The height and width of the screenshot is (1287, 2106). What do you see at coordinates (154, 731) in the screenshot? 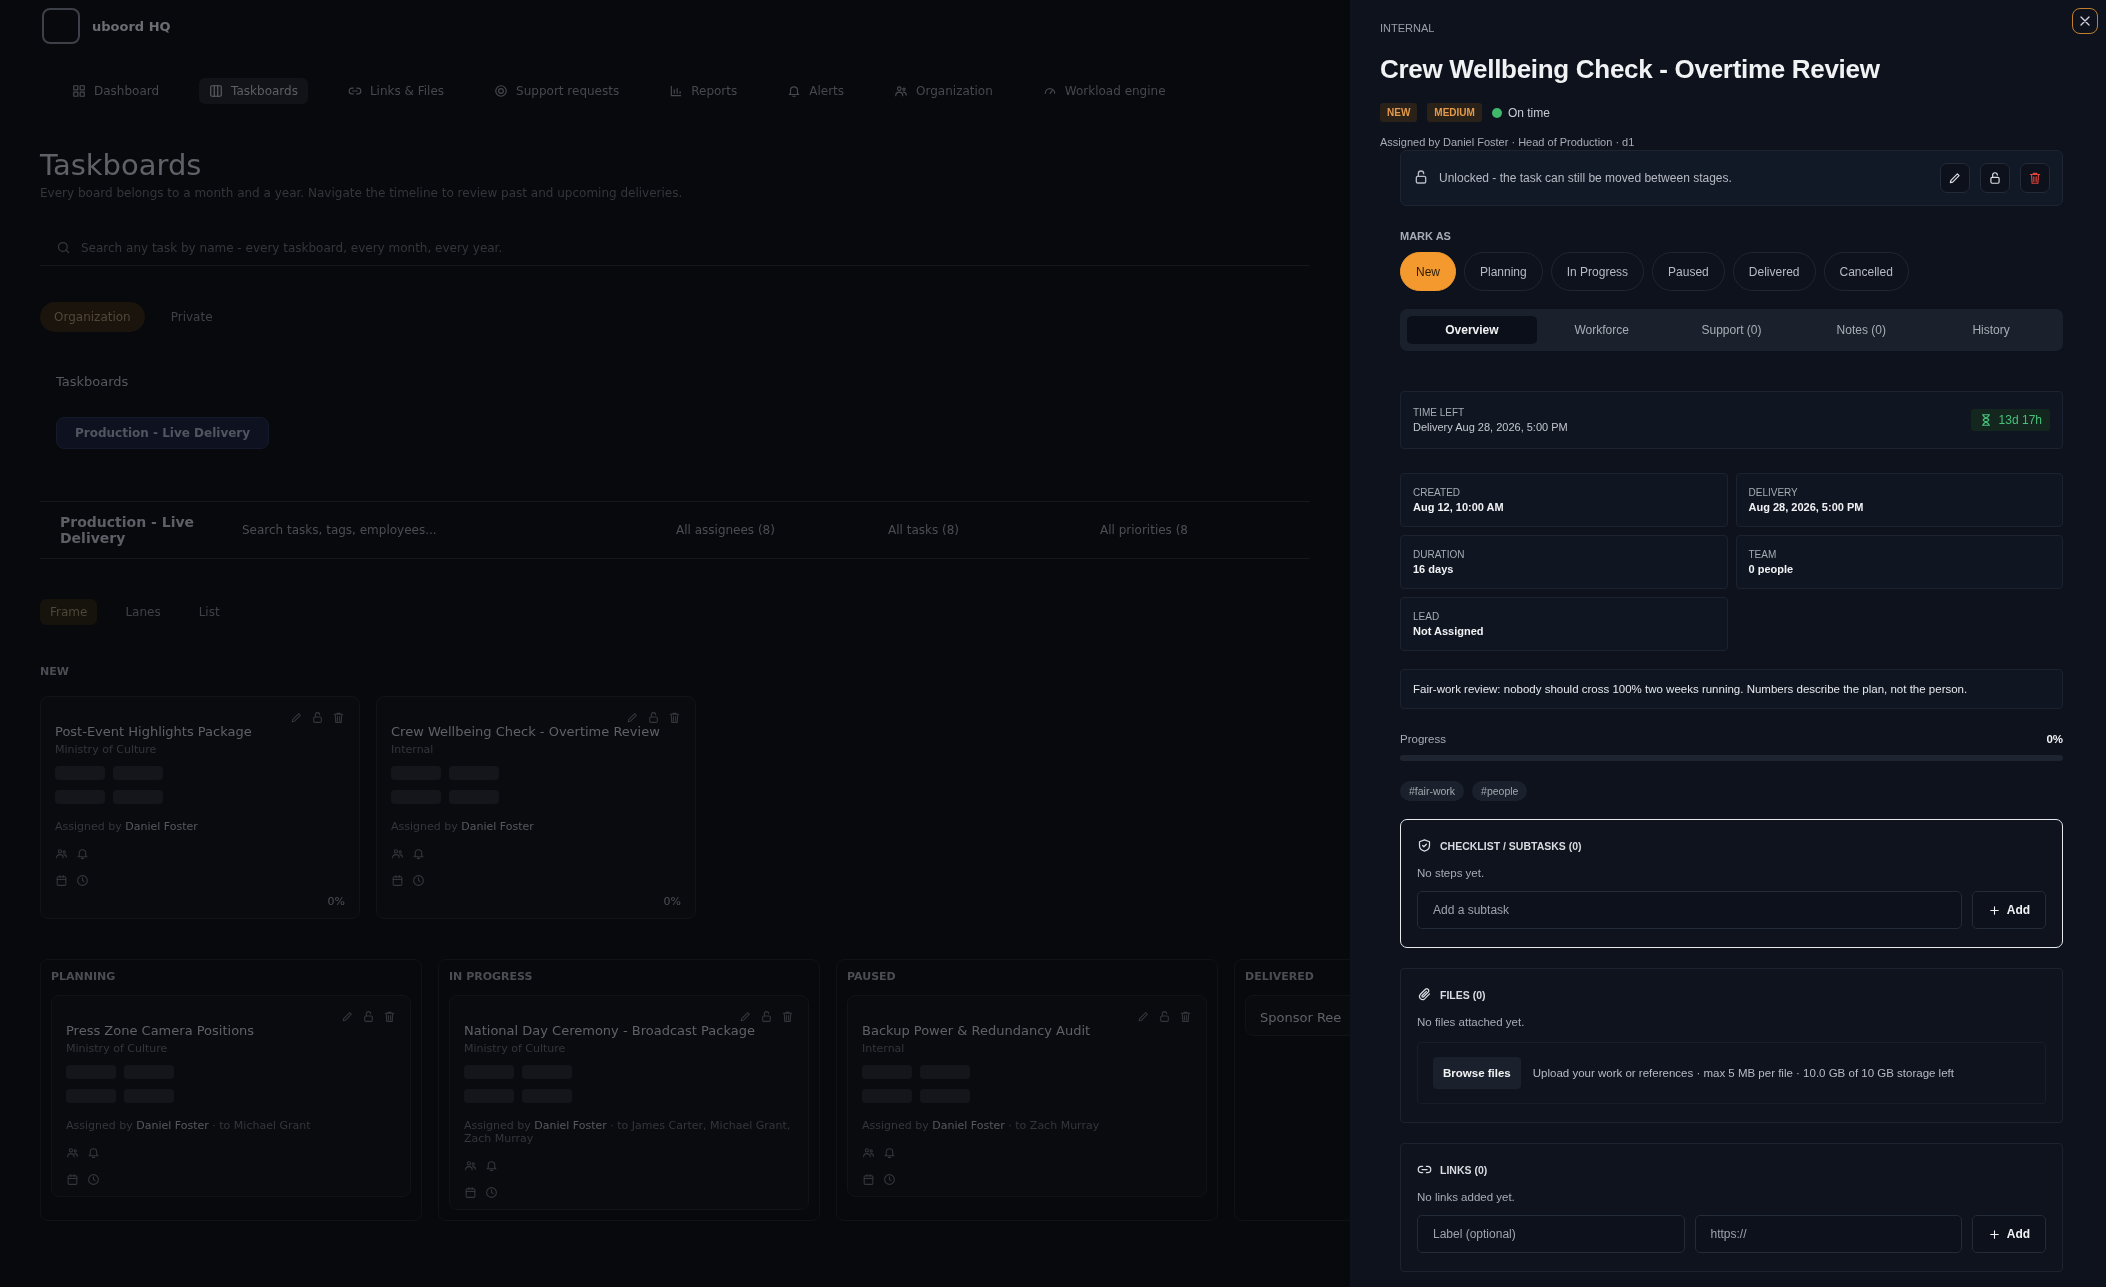
I see `card-title: Post-Event Highlights Package` at bounding box center [154, 731].